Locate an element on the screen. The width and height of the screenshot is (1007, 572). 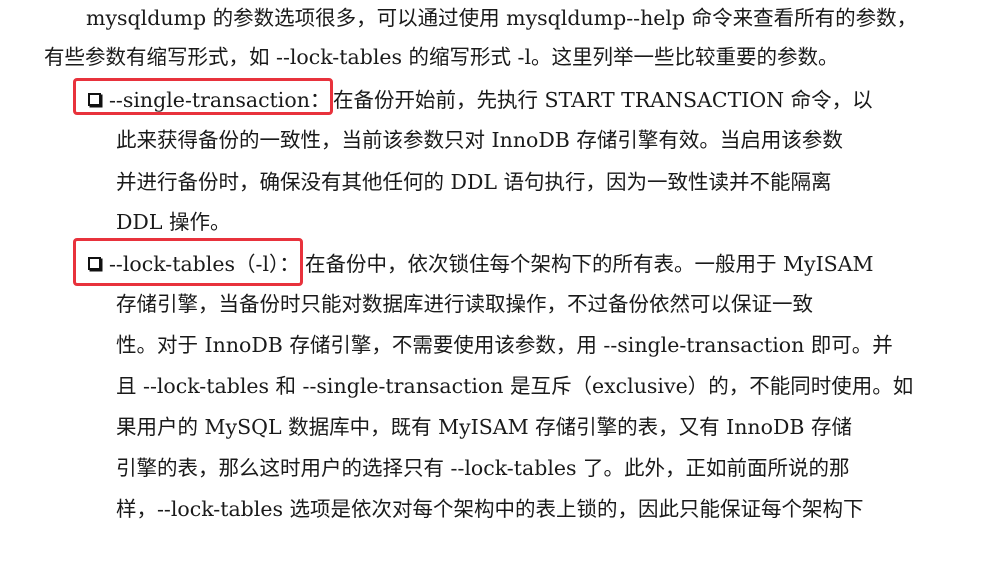
option-text-line: 并进行备份时，确保没有其他任何的 DDL 语句执行，因为一致性读并不能隔离 is located at coordinates (474, 182).